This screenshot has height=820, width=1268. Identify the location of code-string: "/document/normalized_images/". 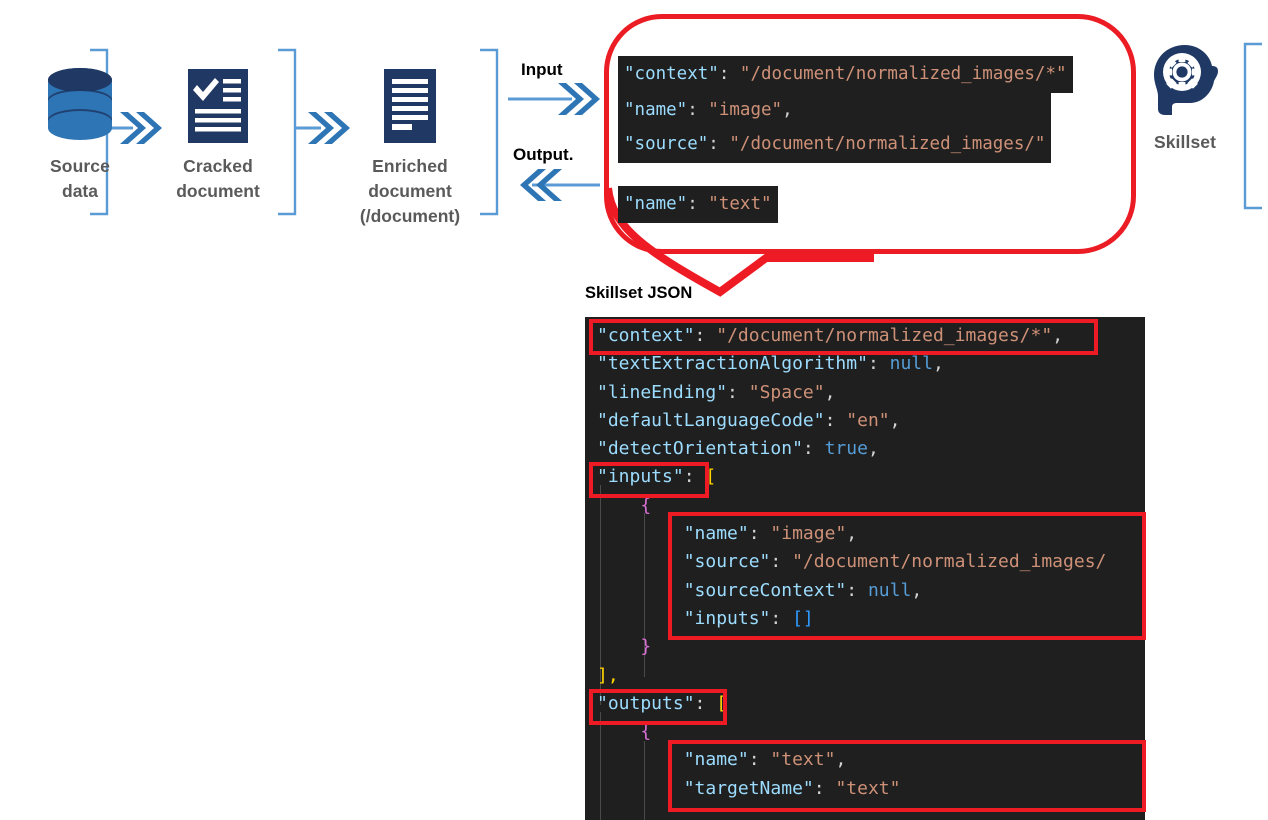
(887, 144).